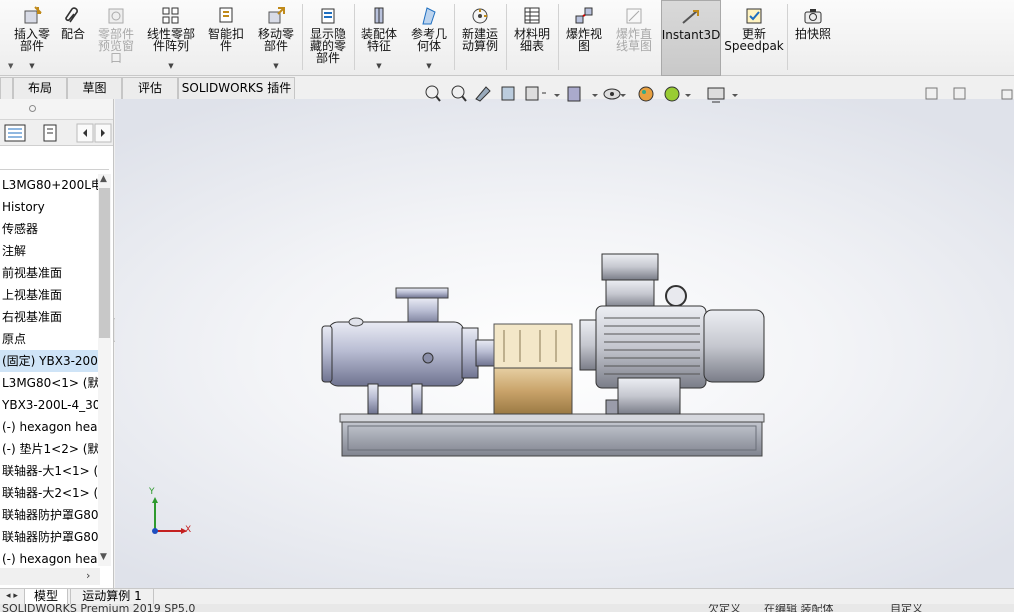  Describe the element at coordinates (15, 133) in the screenshot. I see `feature-manager-tab-icon` at that location.